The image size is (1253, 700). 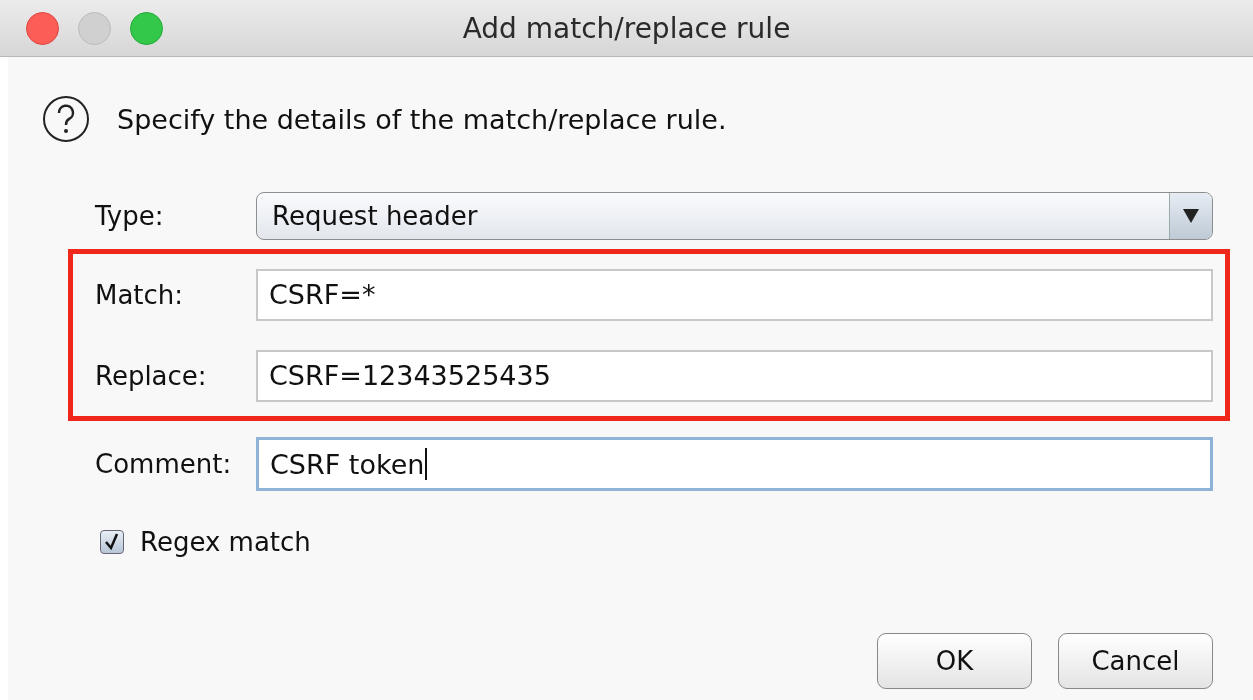 What do you see at coordinates (112, 542) in the screenshot?
I see `checkbox` at bounding box center [112, 542].